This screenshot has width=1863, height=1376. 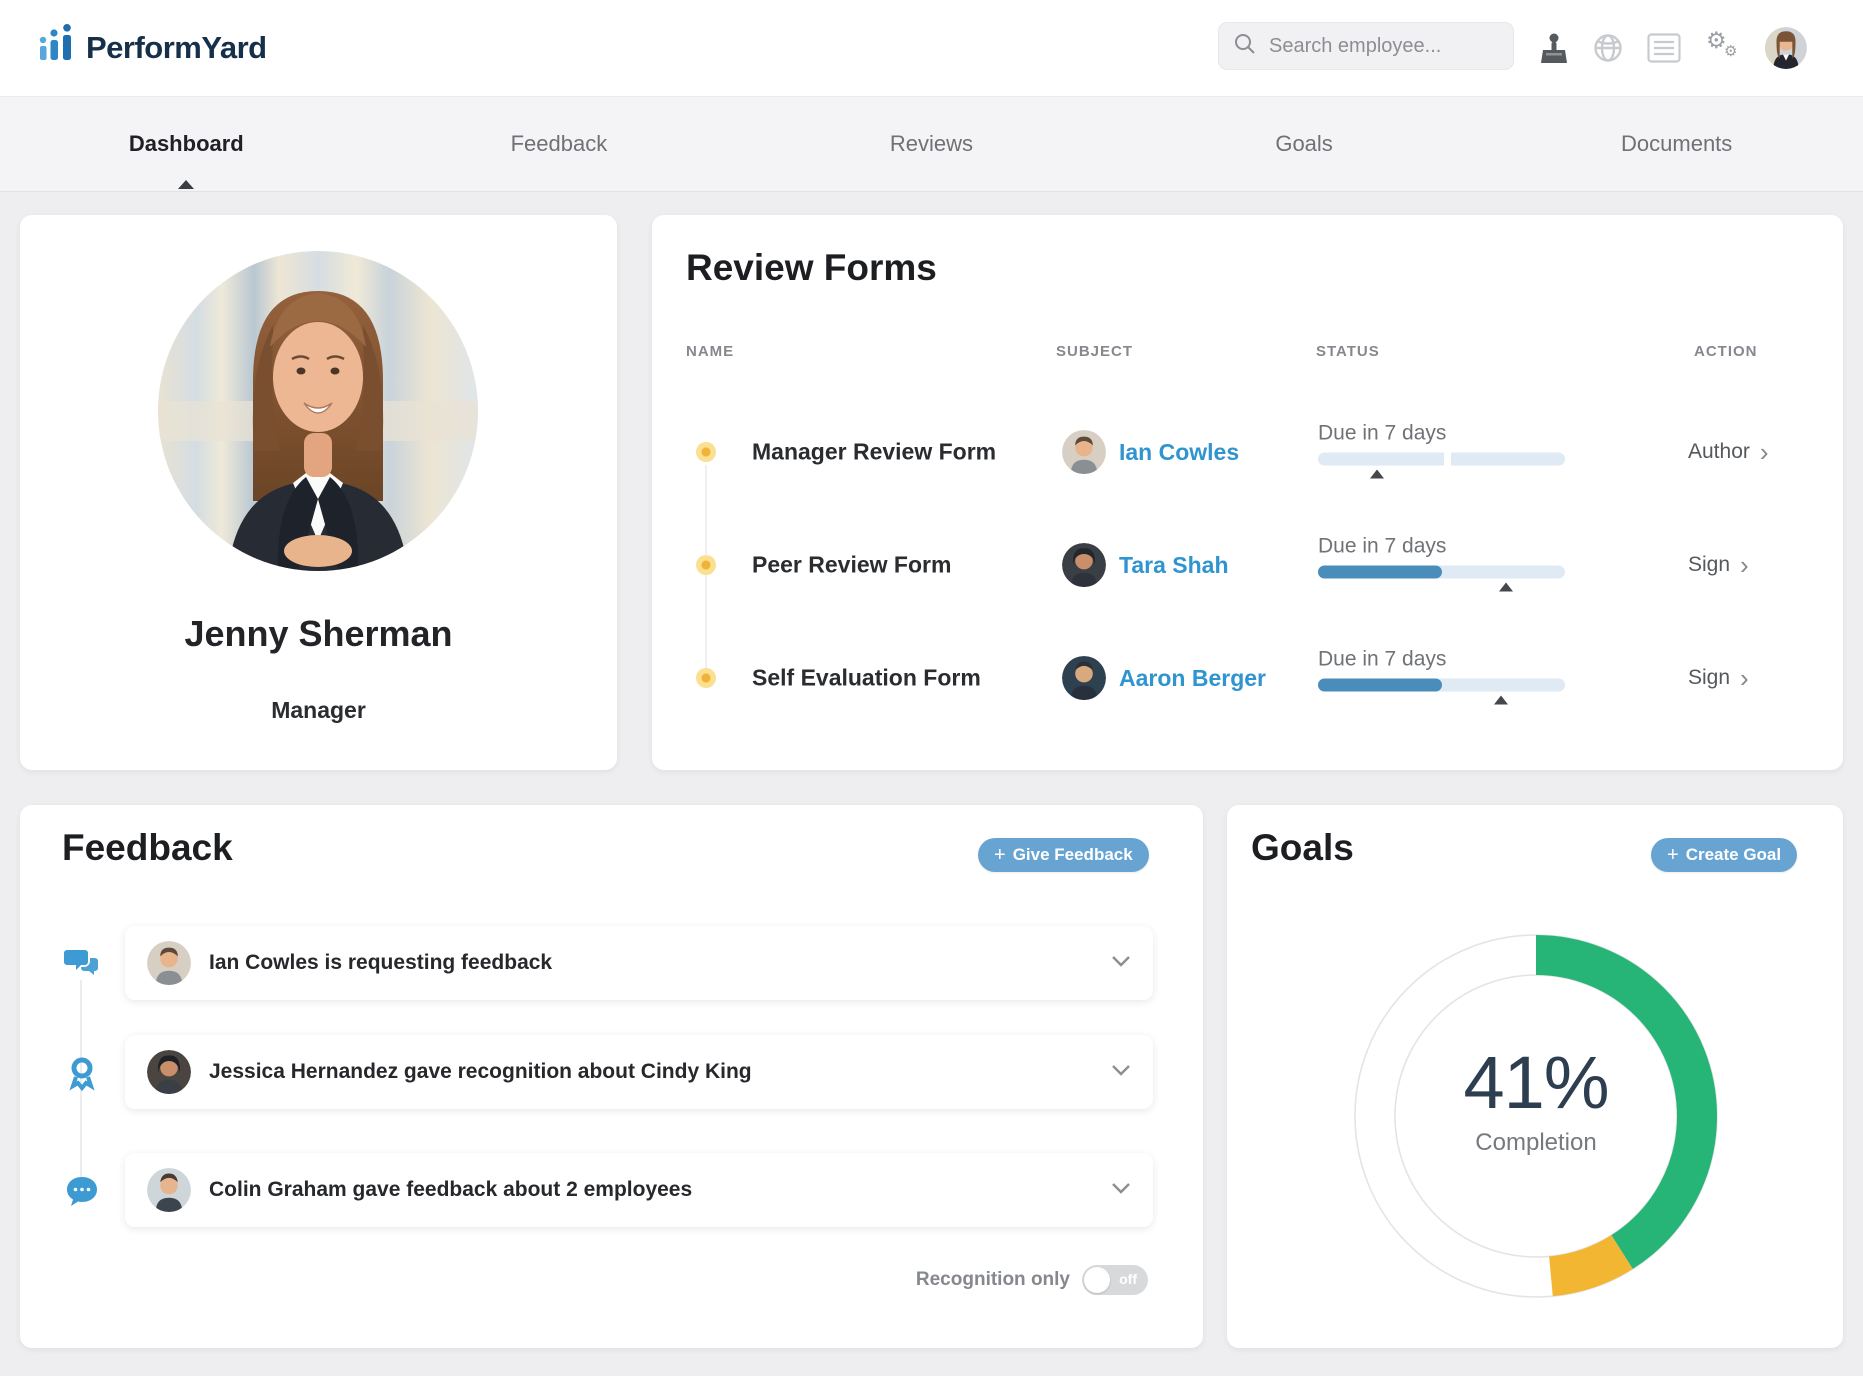 What do you see at coordinates (1174, 565) in the screenshot?
I see `subject-link: Tara Shah` at bounding box center [1174, 565].